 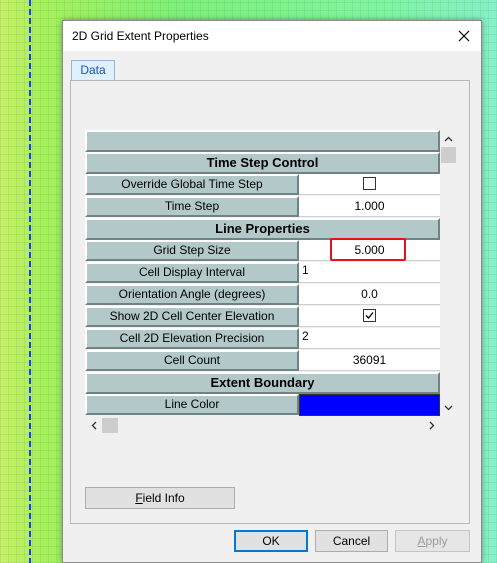 I want to click on dialog-title: 2D Grid Extent Properties, so click(x=140, y=36).